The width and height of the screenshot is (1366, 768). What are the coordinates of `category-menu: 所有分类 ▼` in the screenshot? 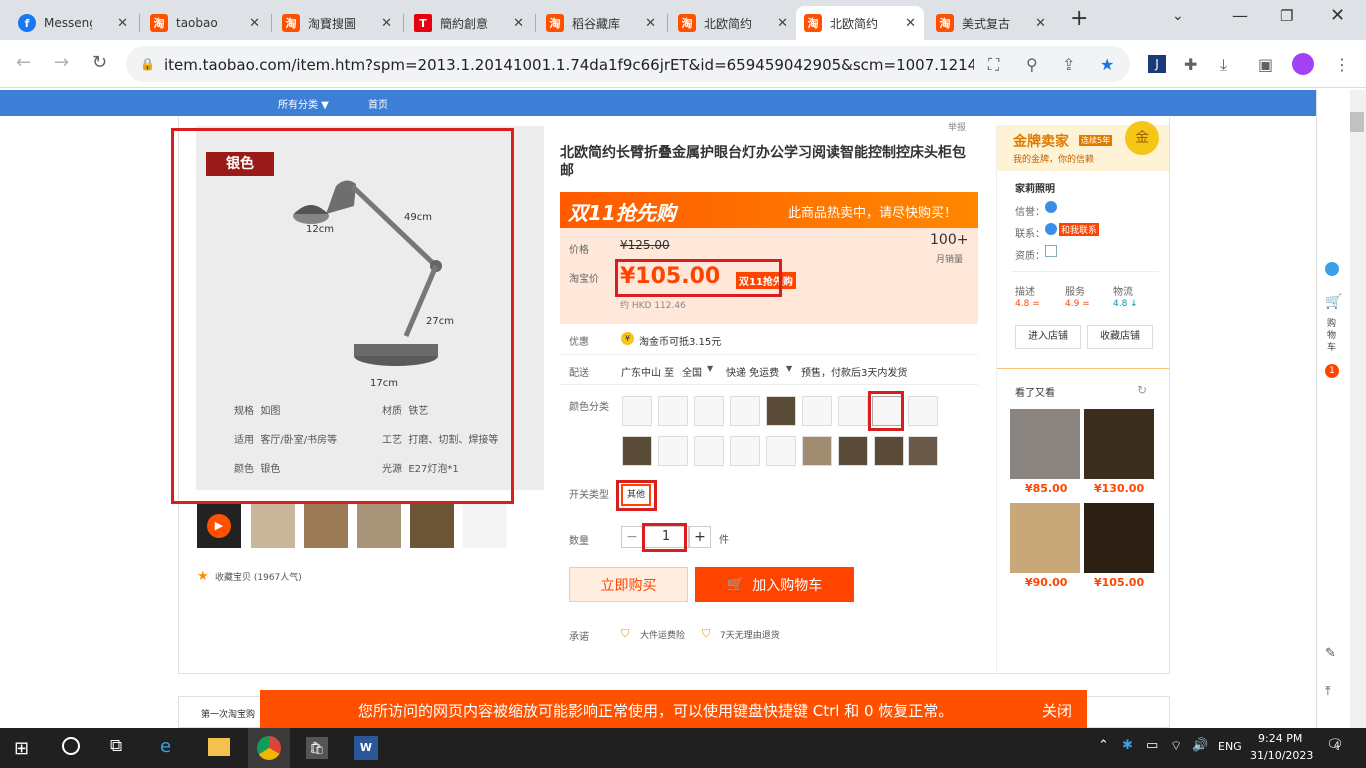 It's located at (303, 103).